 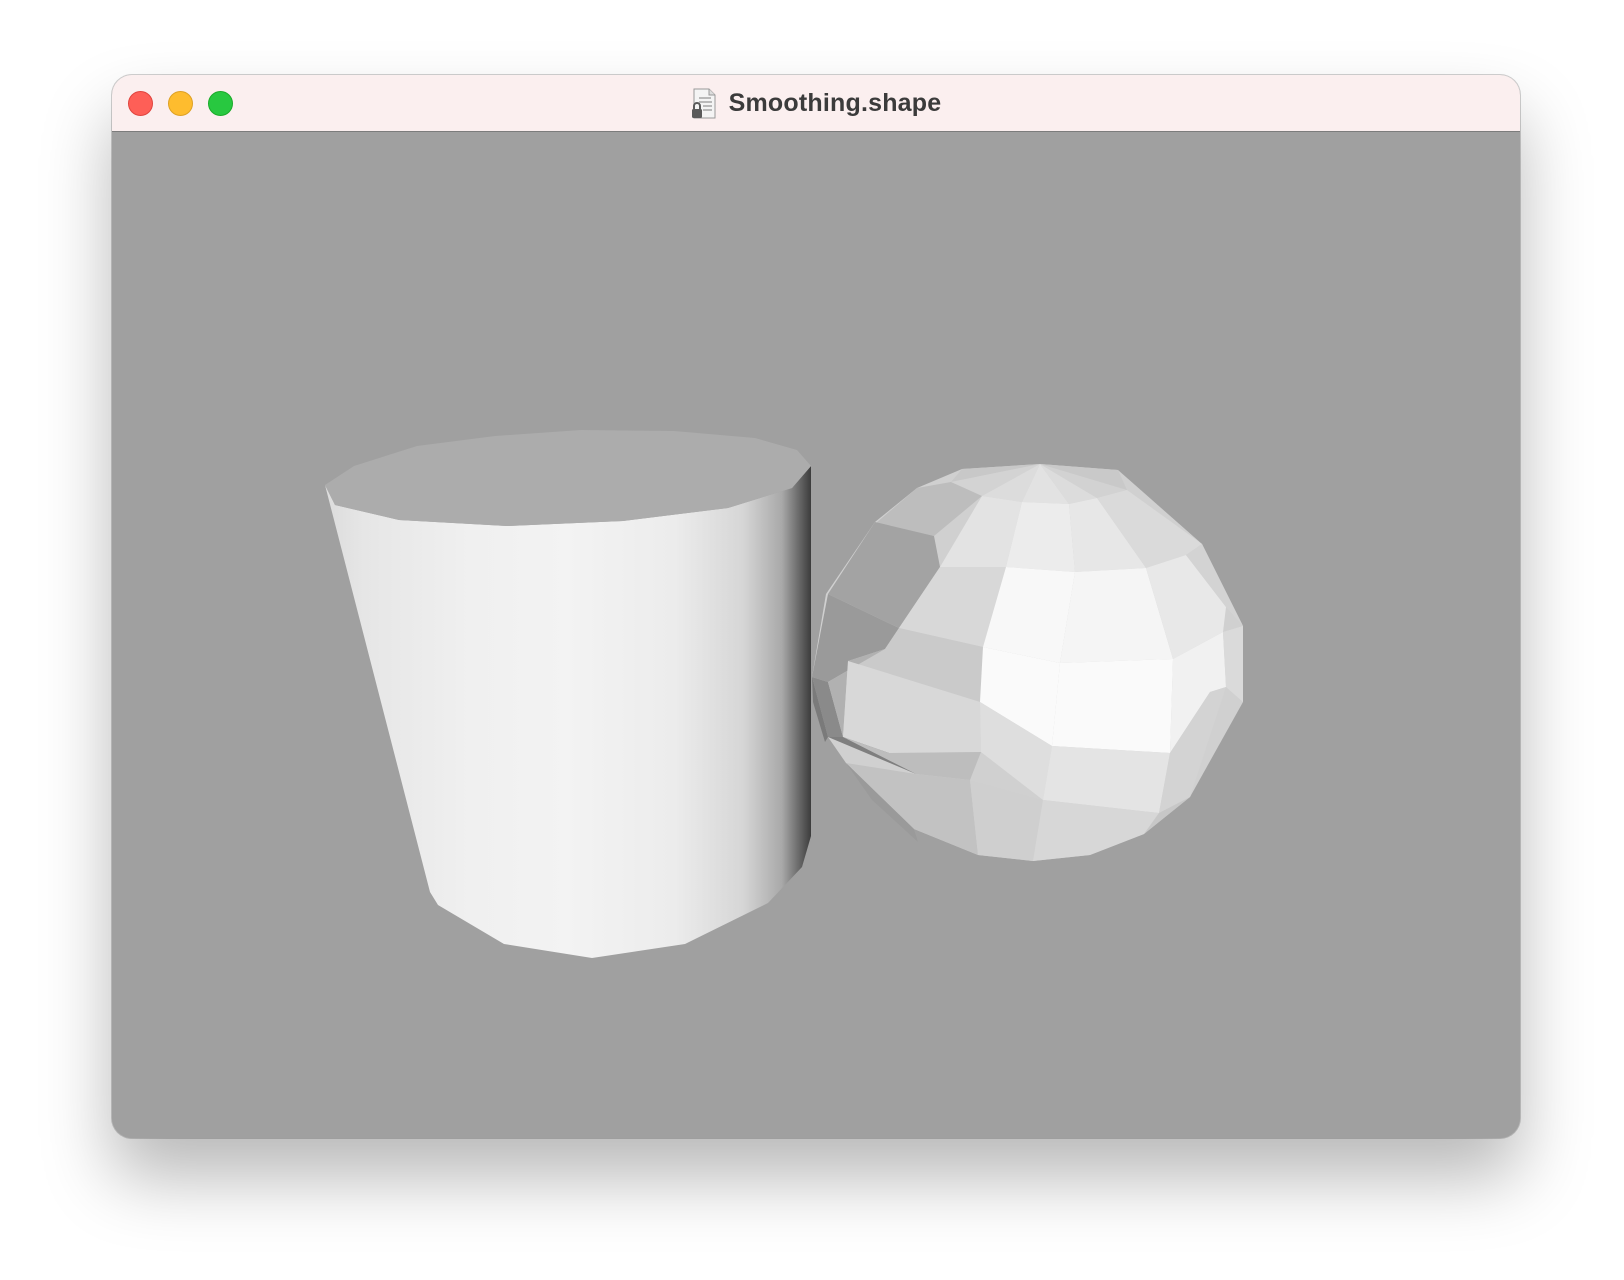 I want to click on cylinder-shape, so click(x=568, y=694).